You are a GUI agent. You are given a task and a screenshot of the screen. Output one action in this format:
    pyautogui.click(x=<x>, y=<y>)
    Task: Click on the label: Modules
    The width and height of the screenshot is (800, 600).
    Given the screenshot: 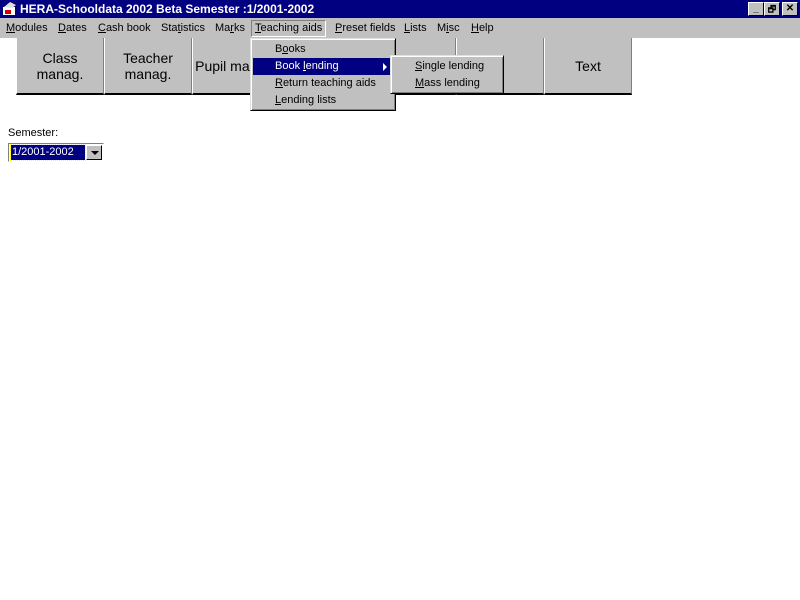 What is the action you would take?
    pyautogui.click(x=27, y=28)
    